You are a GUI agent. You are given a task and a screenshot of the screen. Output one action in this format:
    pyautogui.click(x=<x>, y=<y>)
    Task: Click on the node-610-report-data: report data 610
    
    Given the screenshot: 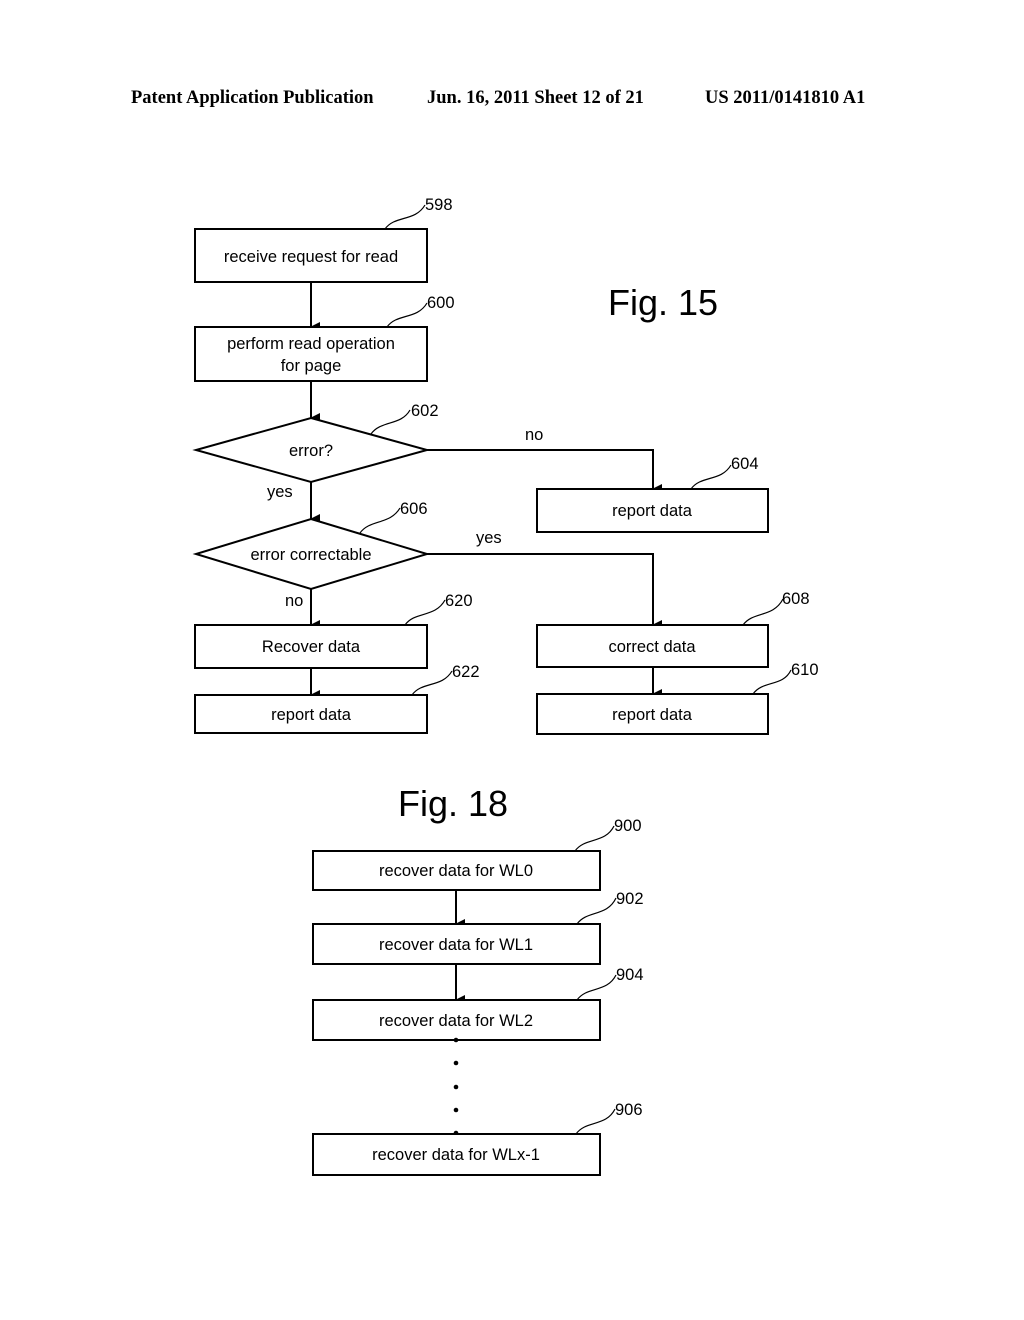 What is the action you would take?
    pyautogui.click(x=677, y=698)
    